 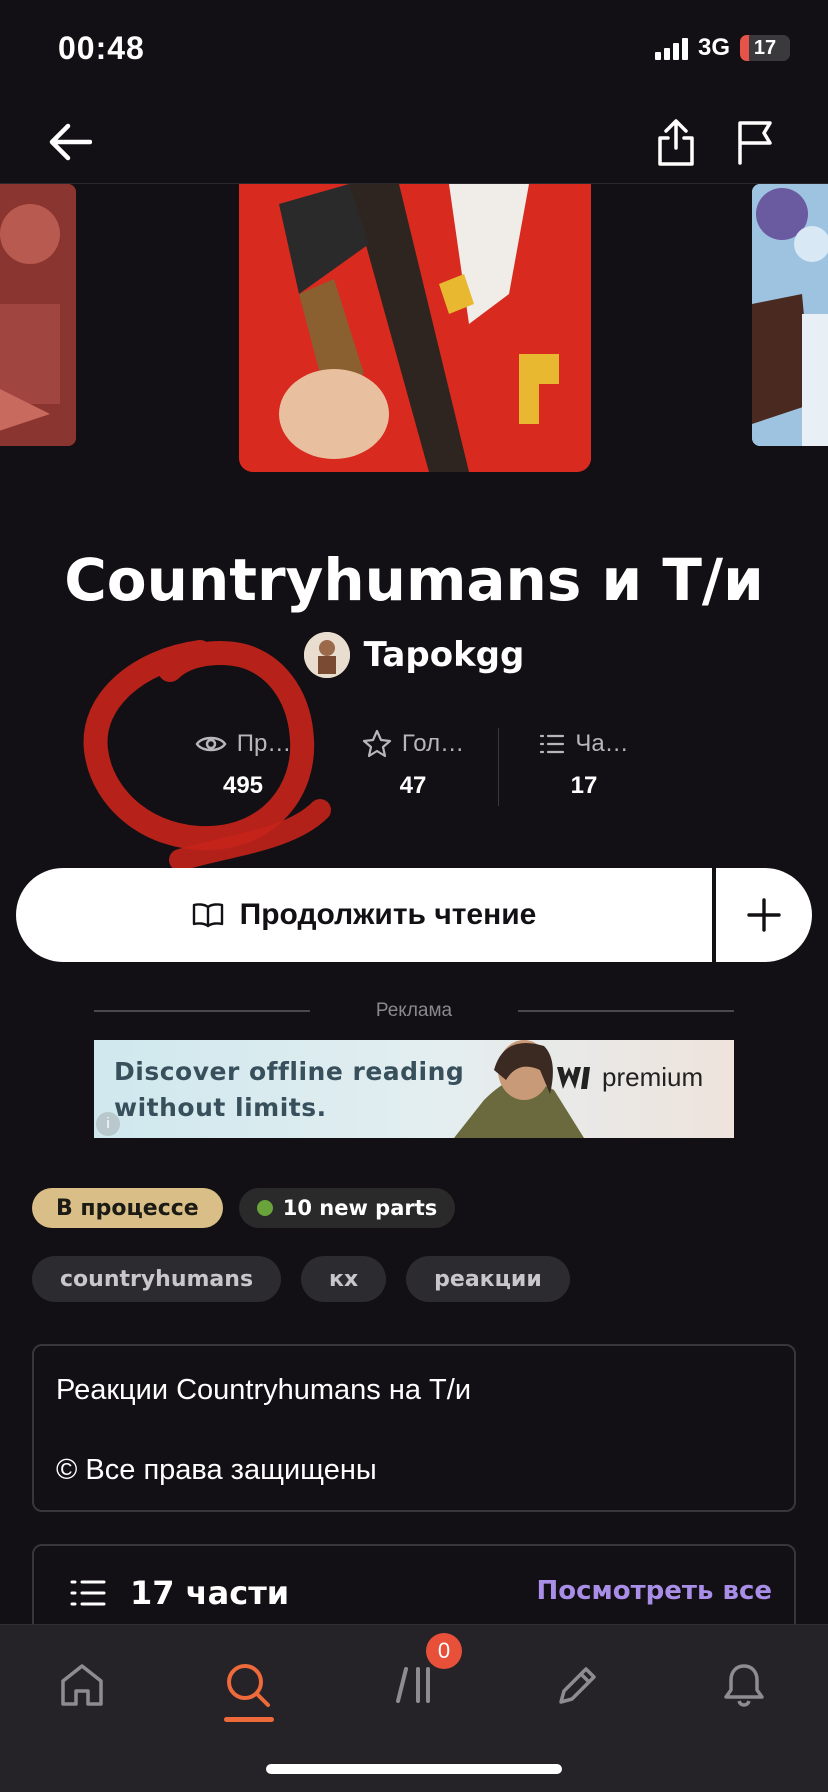 I want to click on stat-parts-value: 17, so click(x=584, y=785).